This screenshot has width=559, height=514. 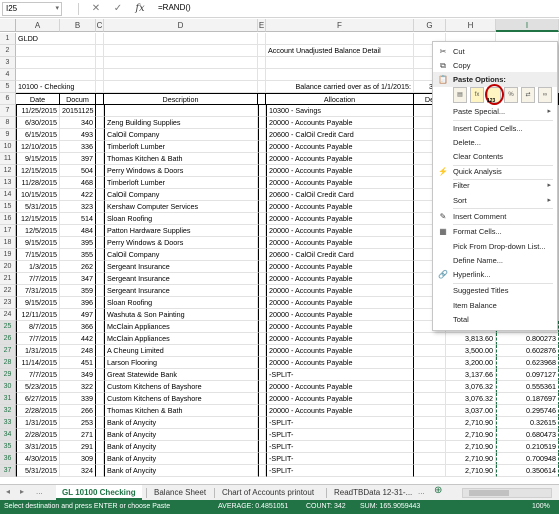 What do you see at coordinates (100, 25) in the screenshot?
I see `column-header-c: C` at bounding box center [100, 25].